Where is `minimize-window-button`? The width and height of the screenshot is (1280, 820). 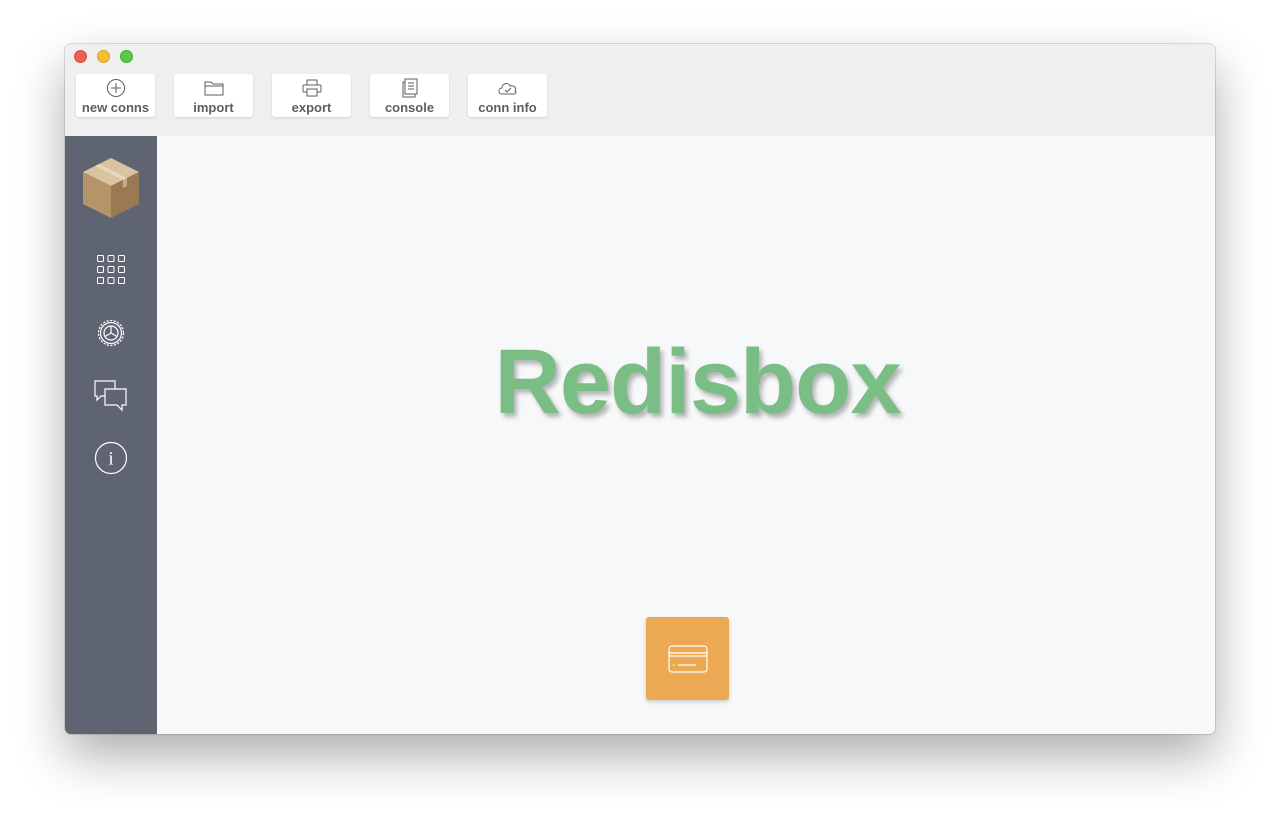
minimize-window-button is located at coordinates (103, 56).